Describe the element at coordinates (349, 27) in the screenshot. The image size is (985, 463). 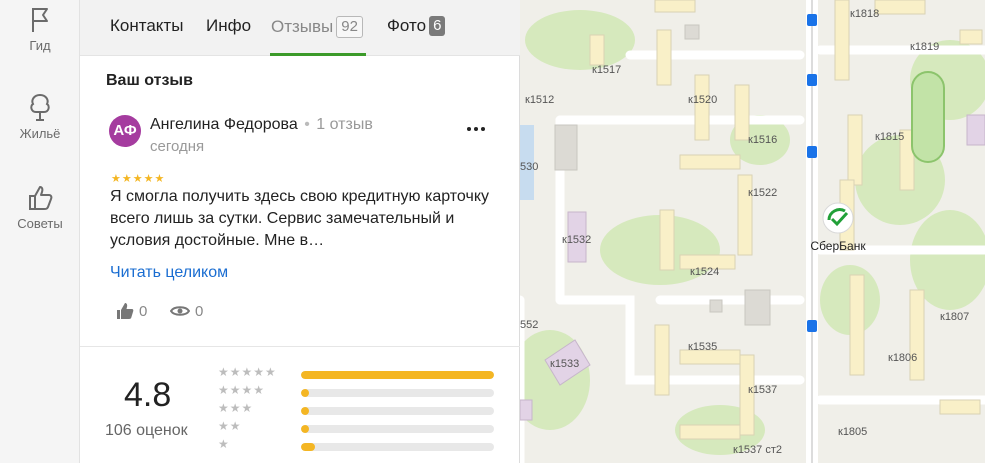
I see `reviews-count-badge: 92` at that location.